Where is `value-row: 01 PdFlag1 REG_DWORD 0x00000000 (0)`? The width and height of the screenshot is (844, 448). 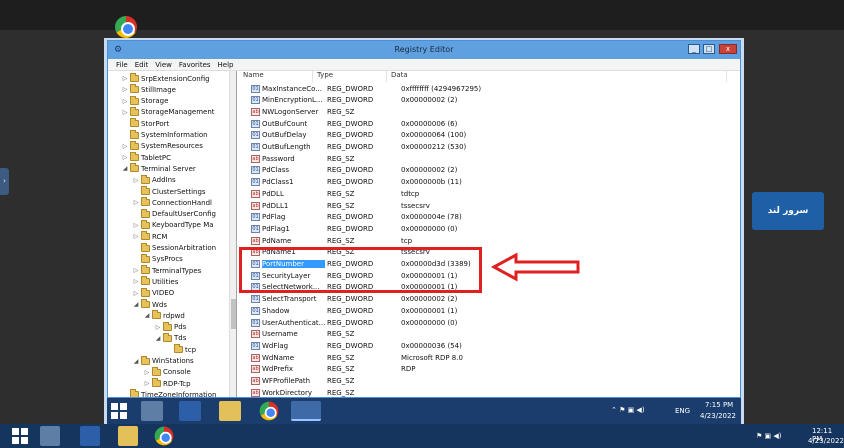 value-row: 01 PdFlag1 REG_DWORD 0x00000000 (0) is located at coordinates (354, 228).